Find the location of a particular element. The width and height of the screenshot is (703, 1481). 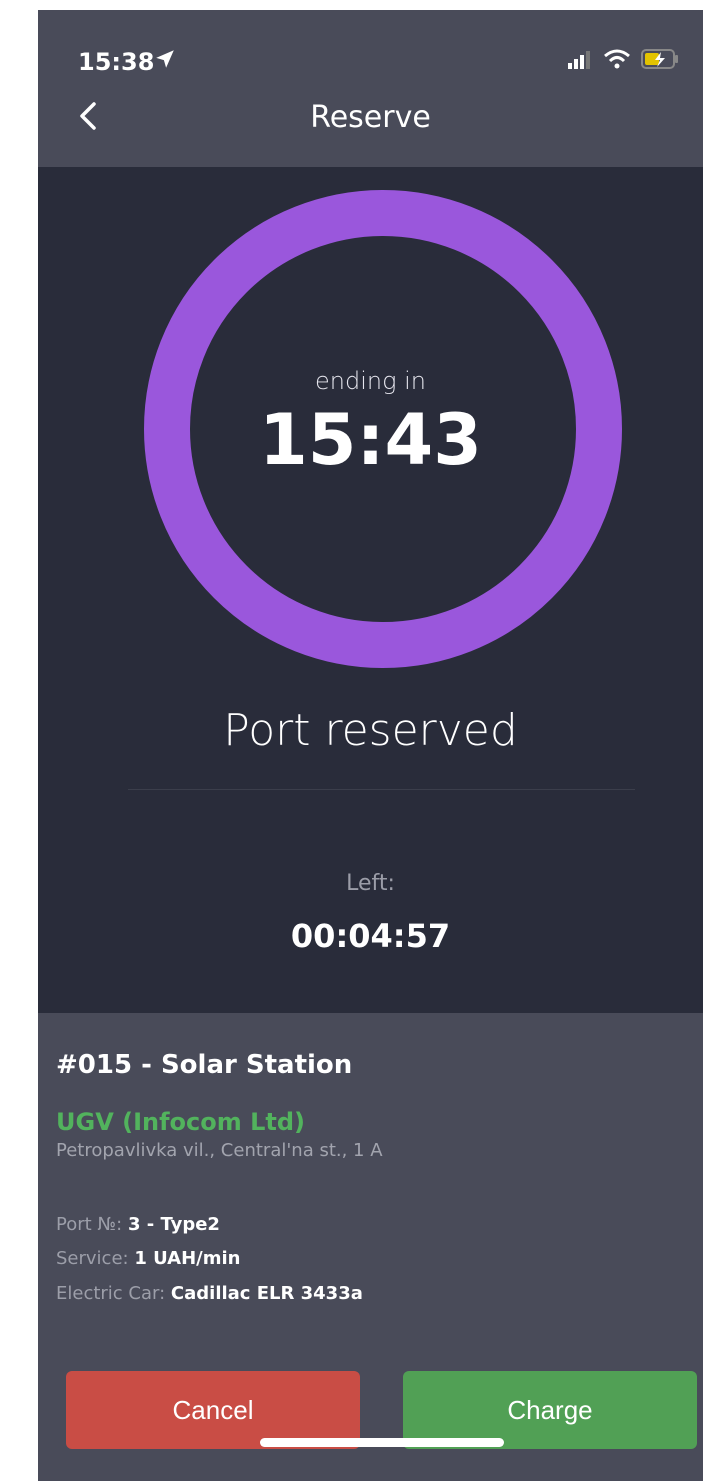

top-bar: 15:38 Reserve is located at coordinates (370, 88).